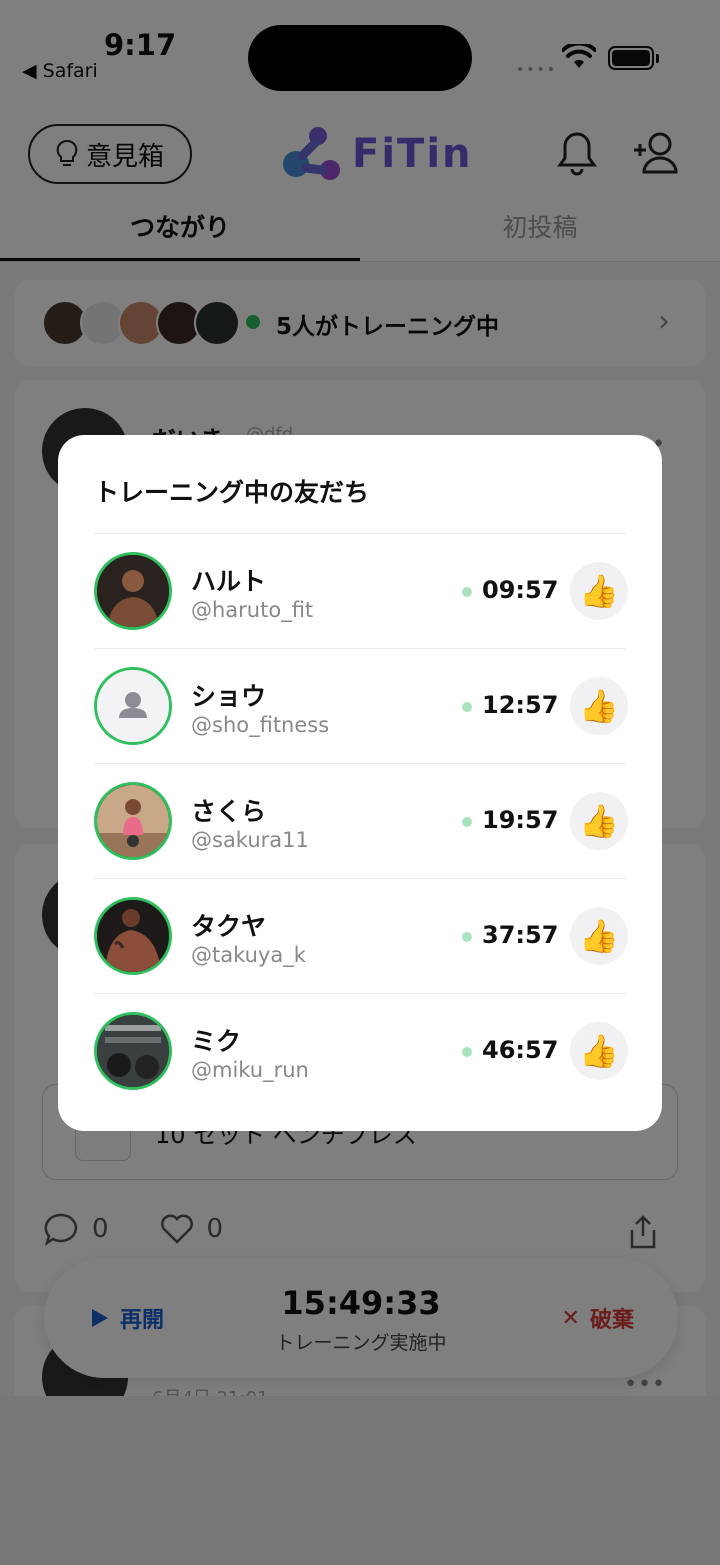 The width and height of the screenshot is (720, 1565). Describe the element at coordinates (520, 705) in the screenshot. I see `training-elapsed: 12:57` at that location.